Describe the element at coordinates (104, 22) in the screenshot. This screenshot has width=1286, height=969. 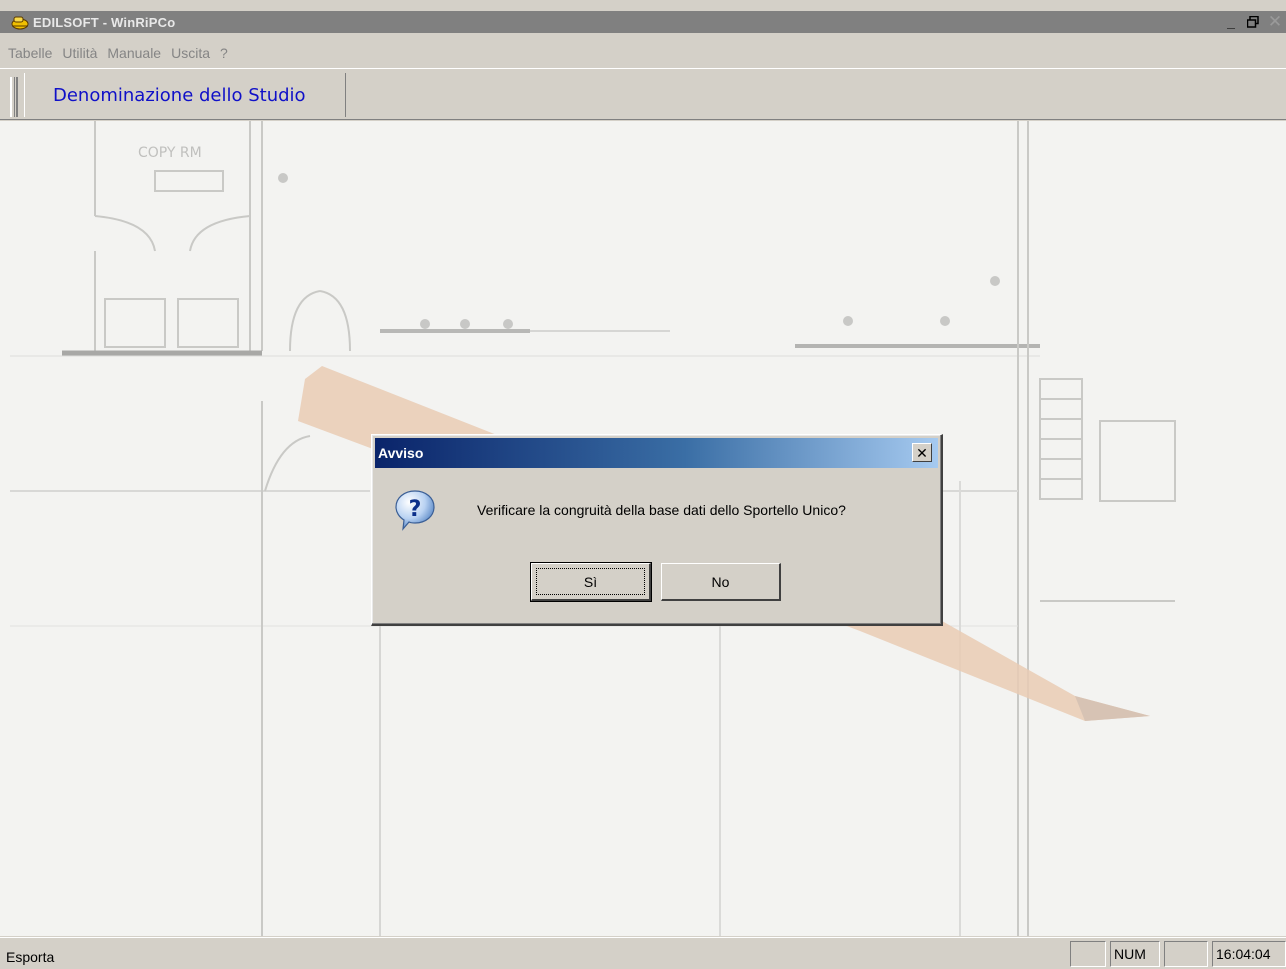
I see `window-title: EDILSOFT - WinRiPCo` at that location.